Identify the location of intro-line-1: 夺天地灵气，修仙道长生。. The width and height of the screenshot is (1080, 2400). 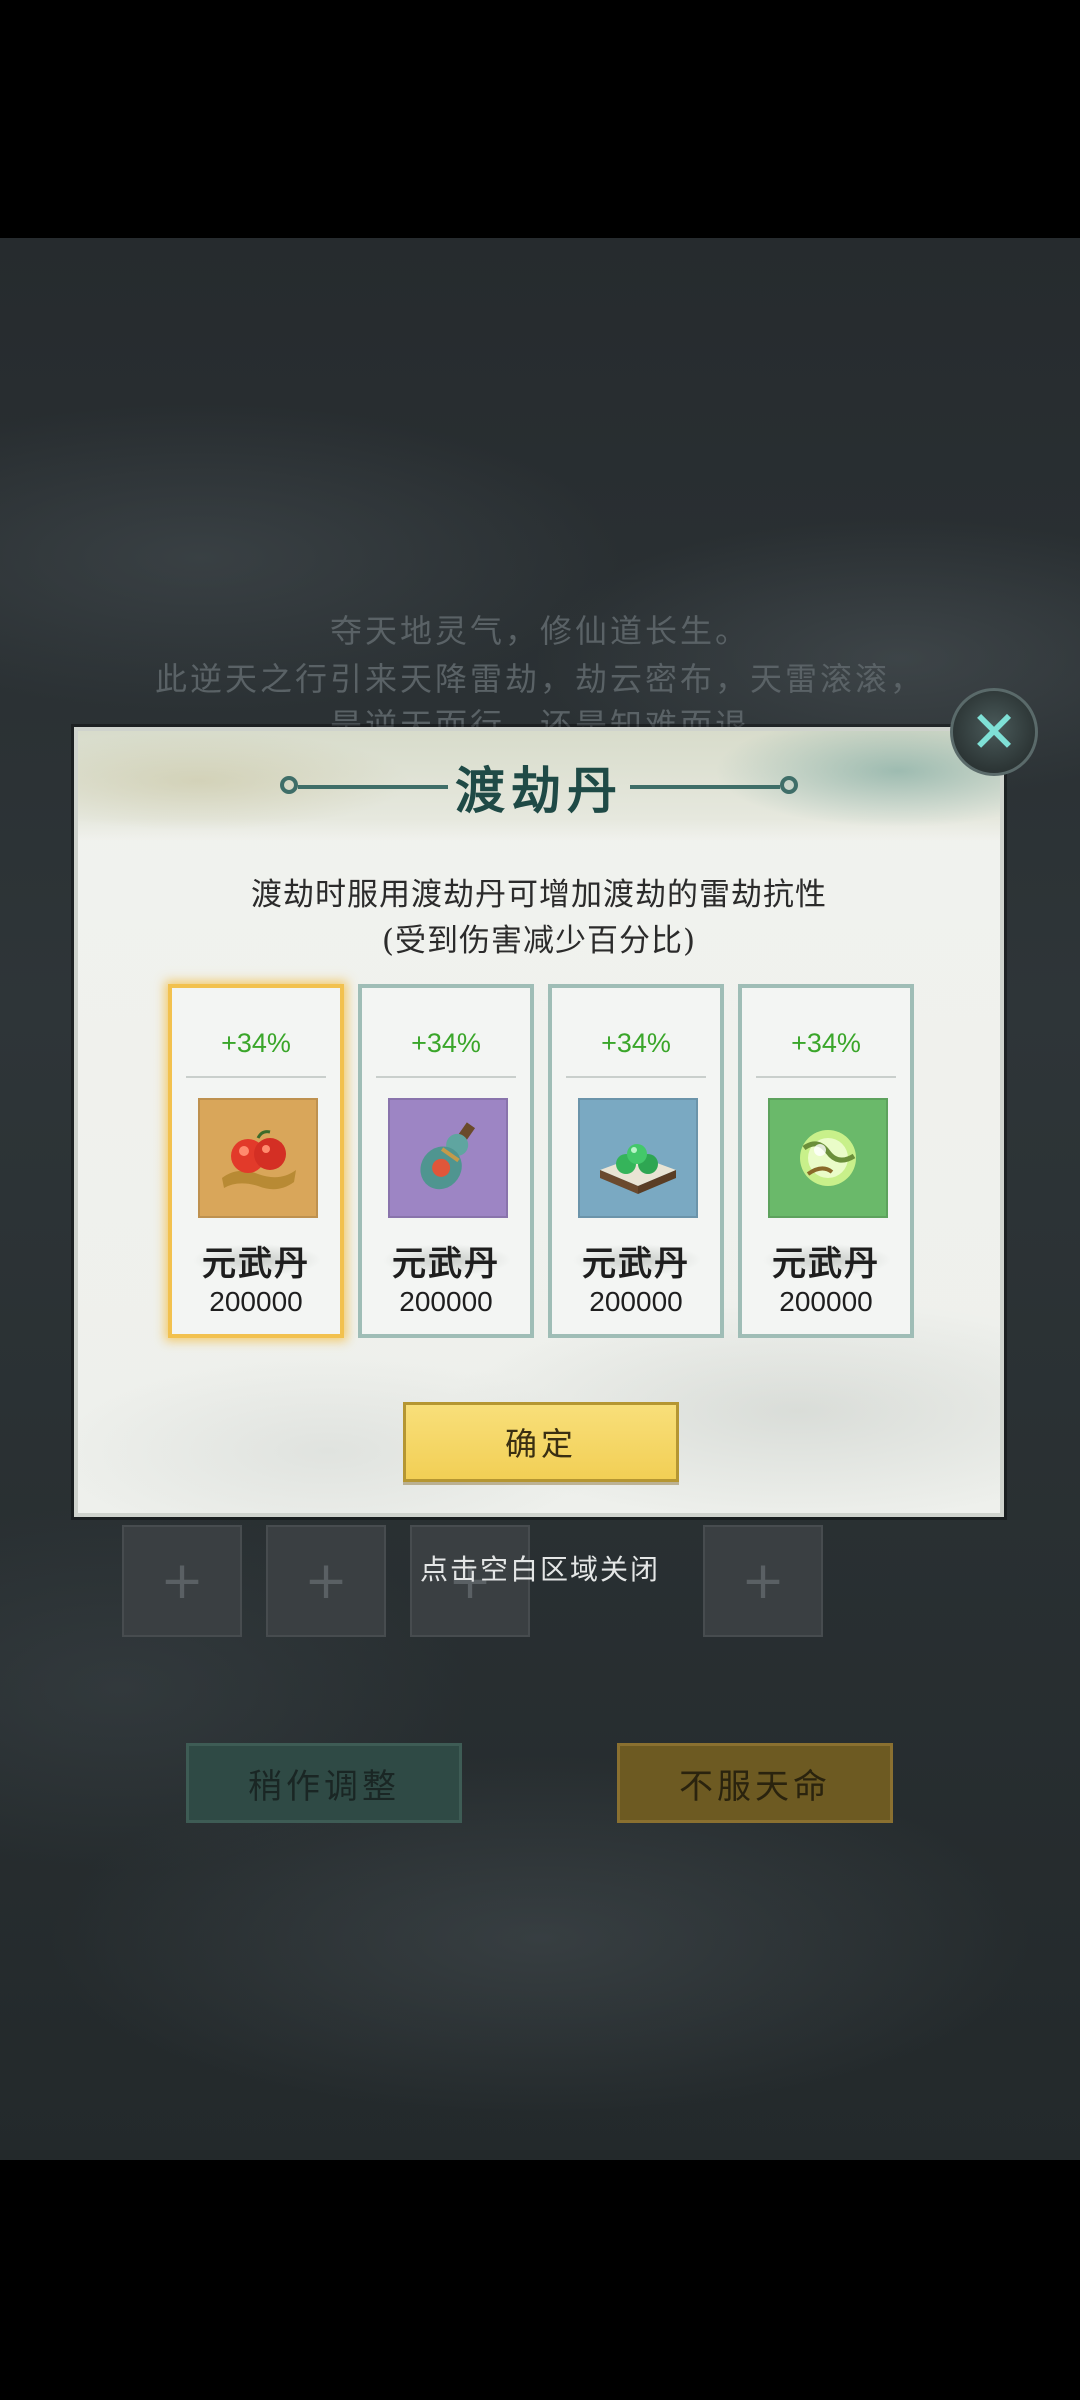
(539, 631).